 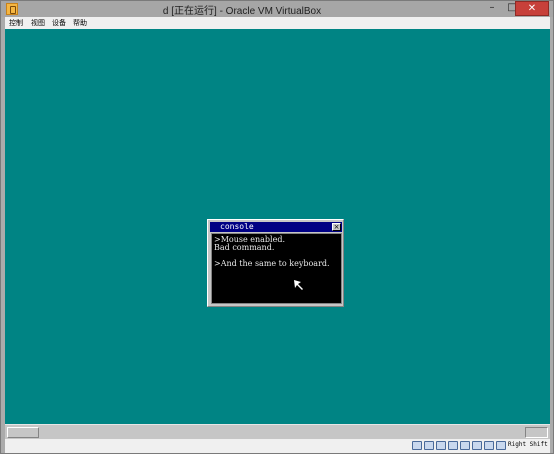 What do you see at coordinates (23, 432) in the screenshot?
I see `taskbar-start-button` at bounding box center [23, 432].